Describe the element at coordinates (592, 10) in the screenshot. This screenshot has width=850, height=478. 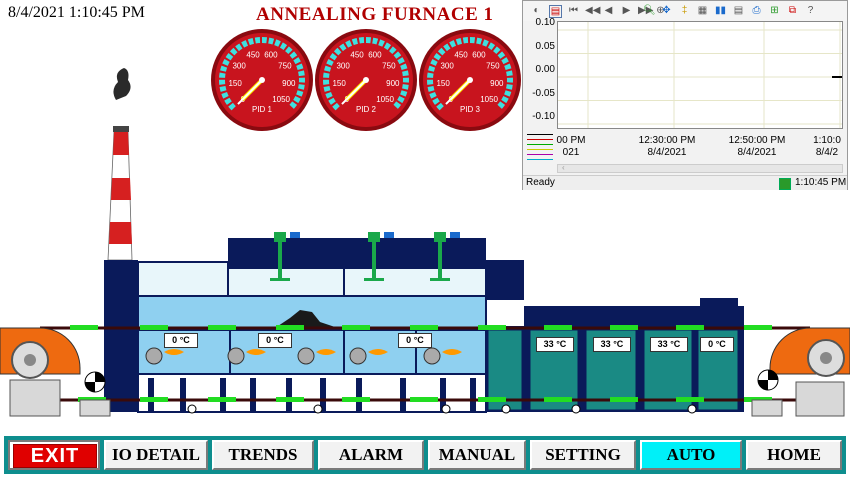
I see `prev-page-icon: ◀◀` at that location.